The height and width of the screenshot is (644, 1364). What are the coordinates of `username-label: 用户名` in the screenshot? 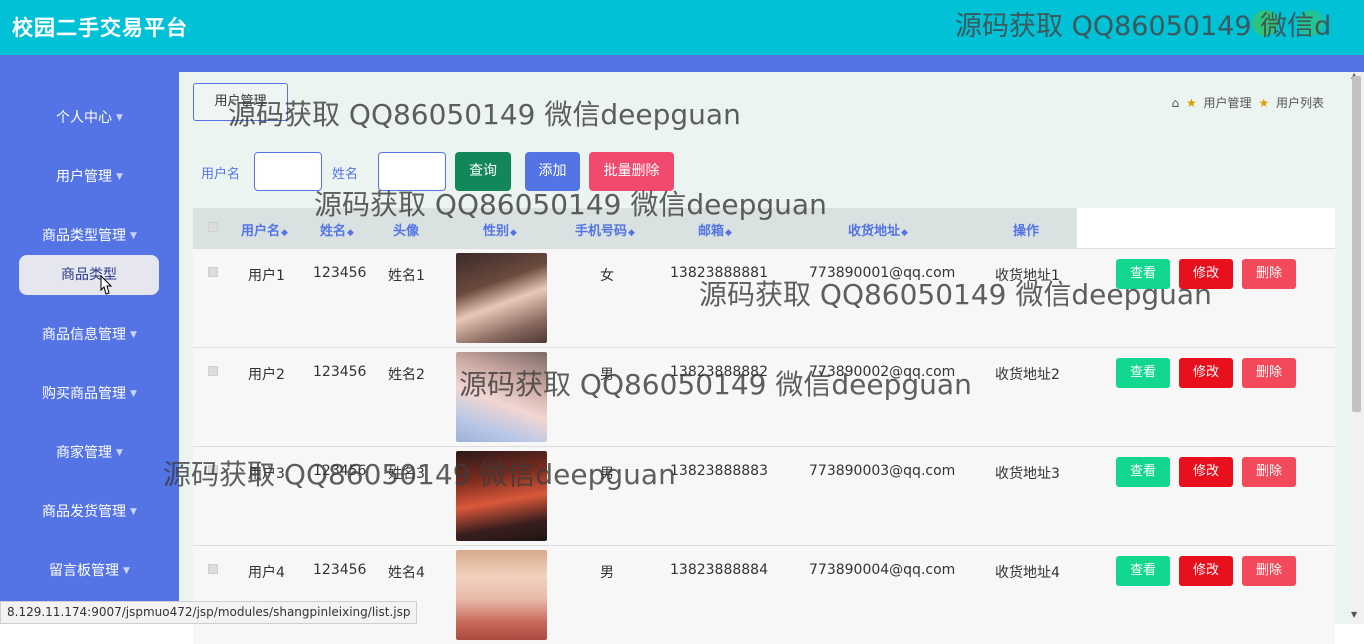 It's located at (221, 174).